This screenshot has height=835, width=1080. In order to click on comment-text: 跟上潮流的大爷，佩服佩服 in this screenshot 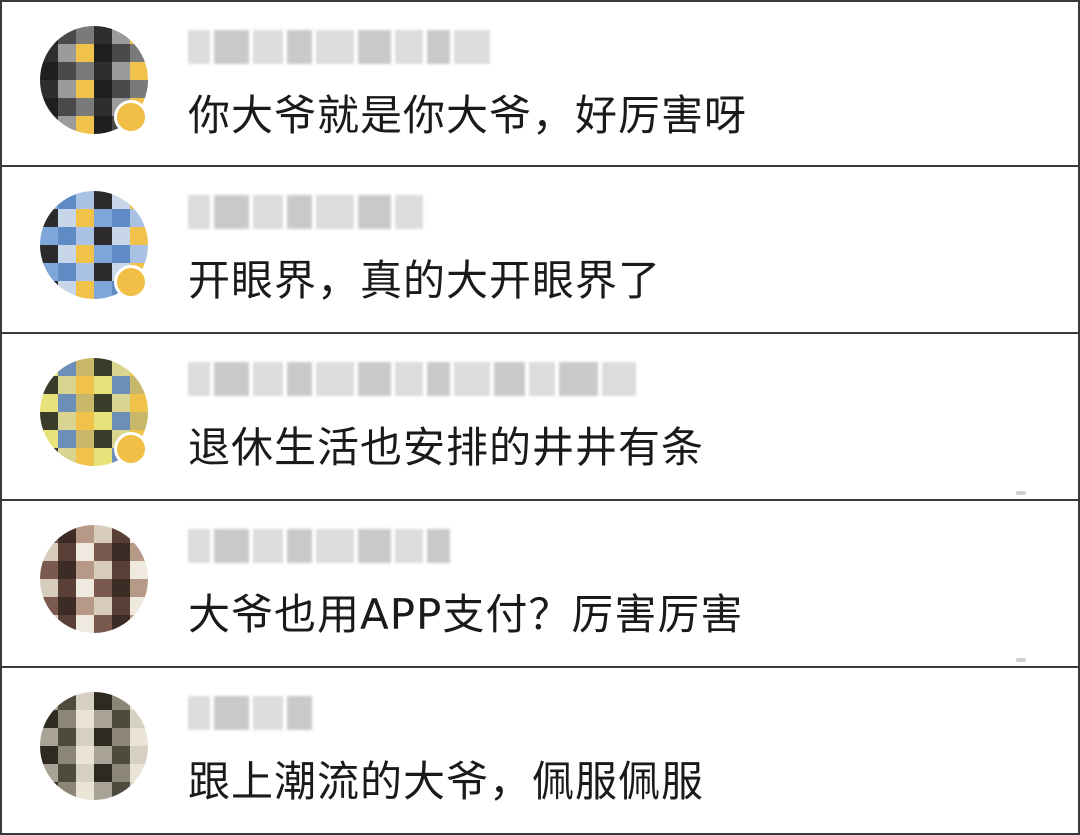, I will do `click(446, 781)`.